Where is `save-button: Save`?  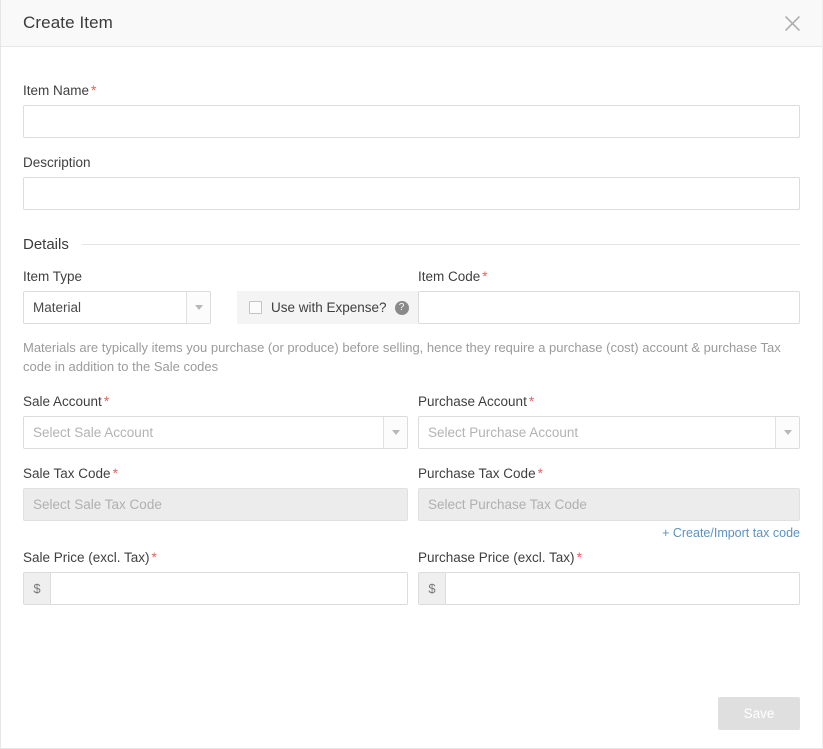 save-button: Save is located at coordinates (759, 713).